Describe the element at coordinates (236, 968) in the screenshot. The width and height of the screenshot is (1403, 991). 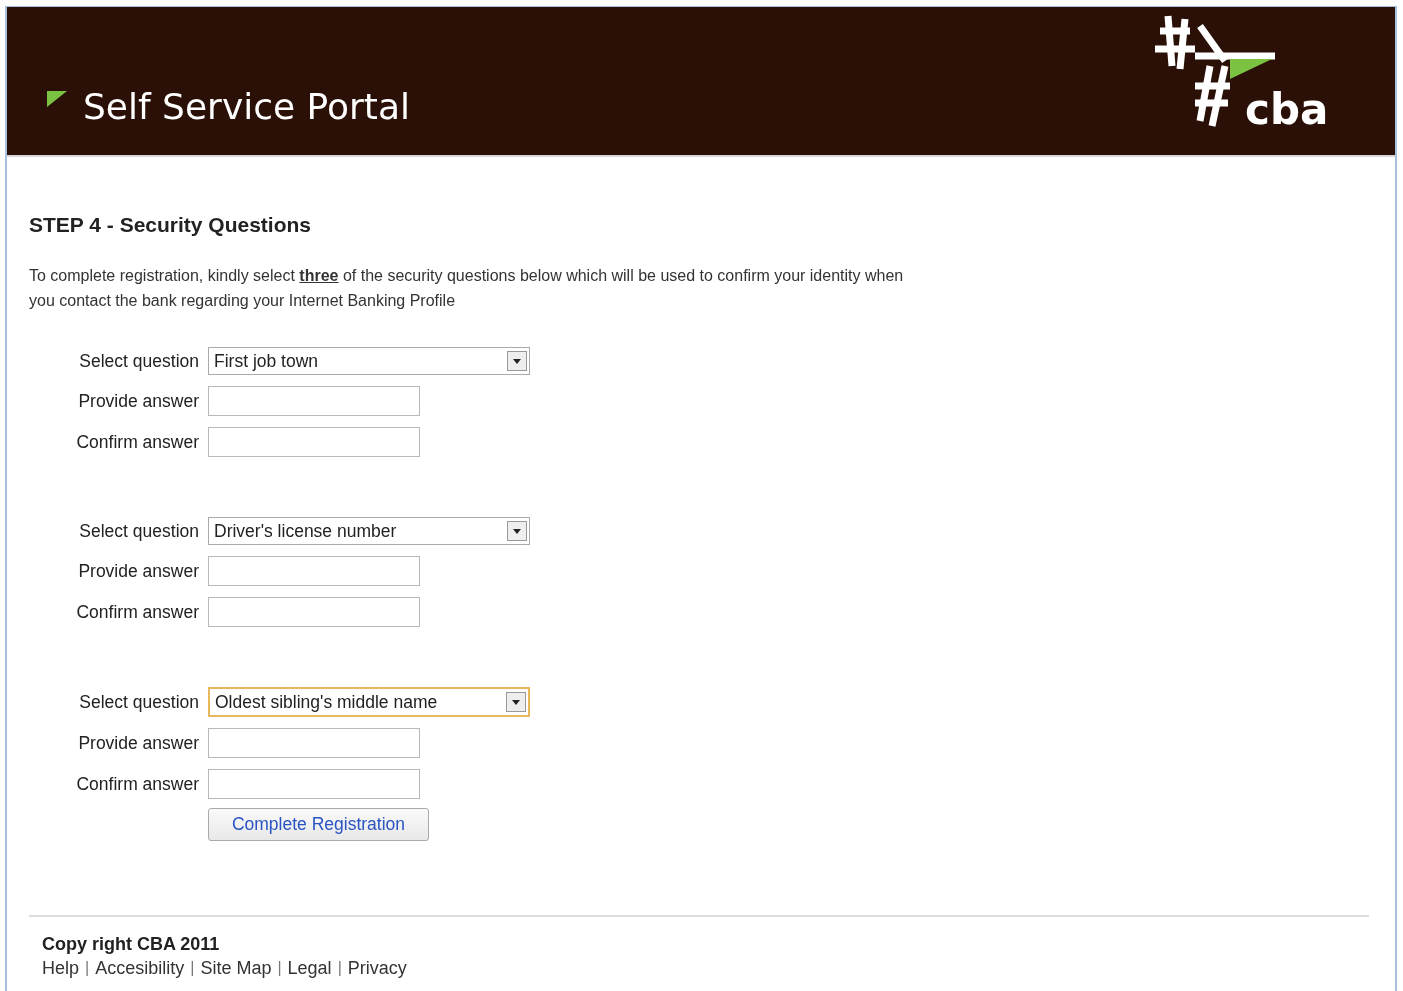
I see `footer-link: Site Map` at that location.